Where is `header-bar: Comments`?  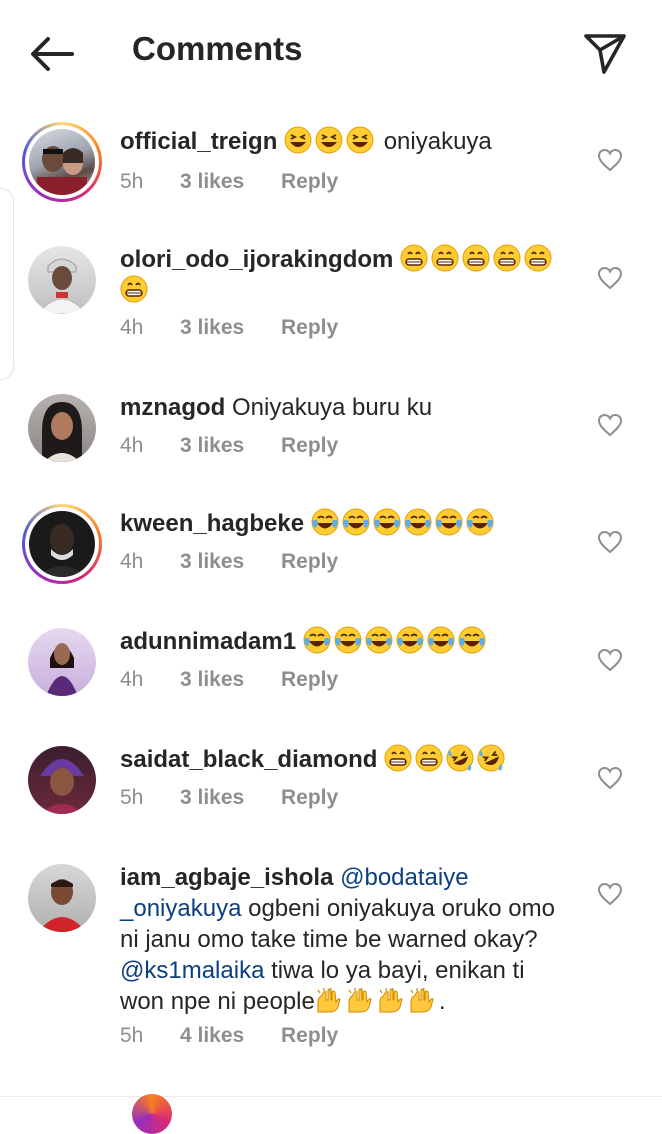
header-bar: Comments is located at coordinates (331, 52).